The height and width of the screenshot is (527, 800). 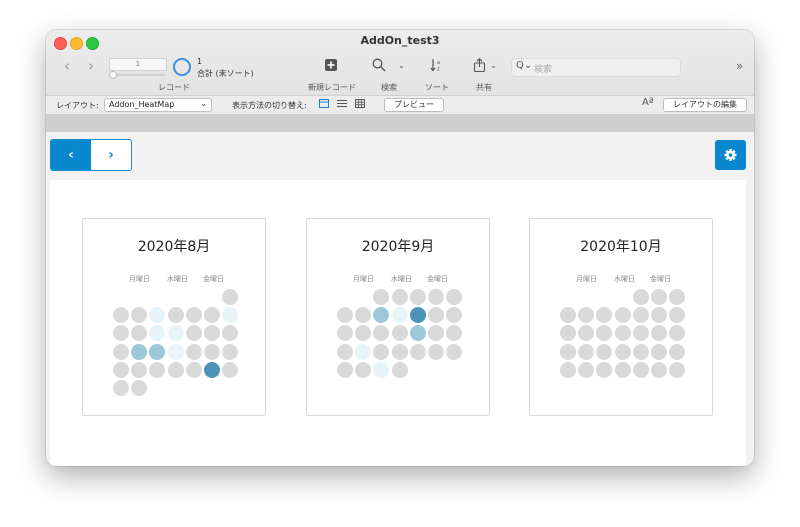 What do you see at coordinates (158, 105) in the screenshot?
I see `layout-select: Addon_HeatMap ⌄` at bounding box center [158, 105].